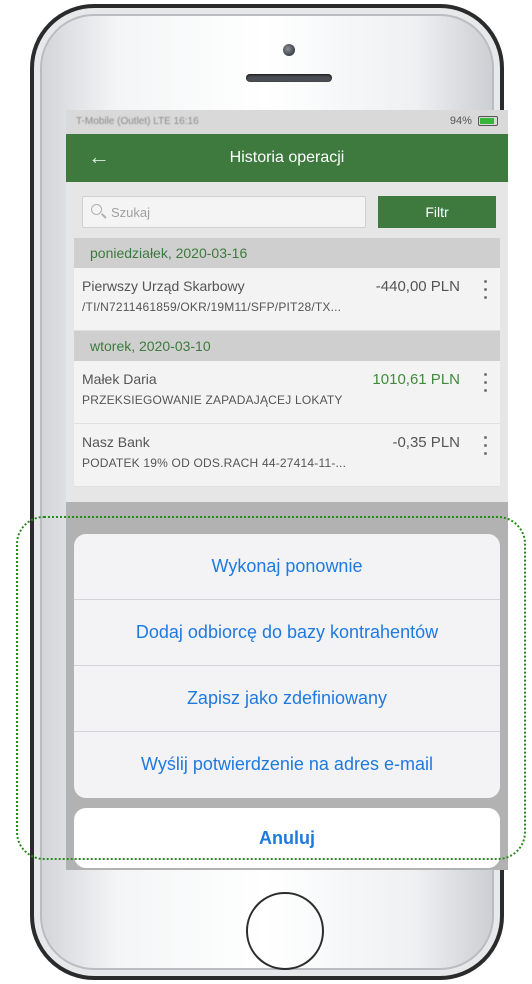 This screenshot has height=984, width=532. Describe the element at coordinates (287, 699) in the screenshot. I see `save-as-defined-option: Zapisz jako zdefiniowany` at that location.